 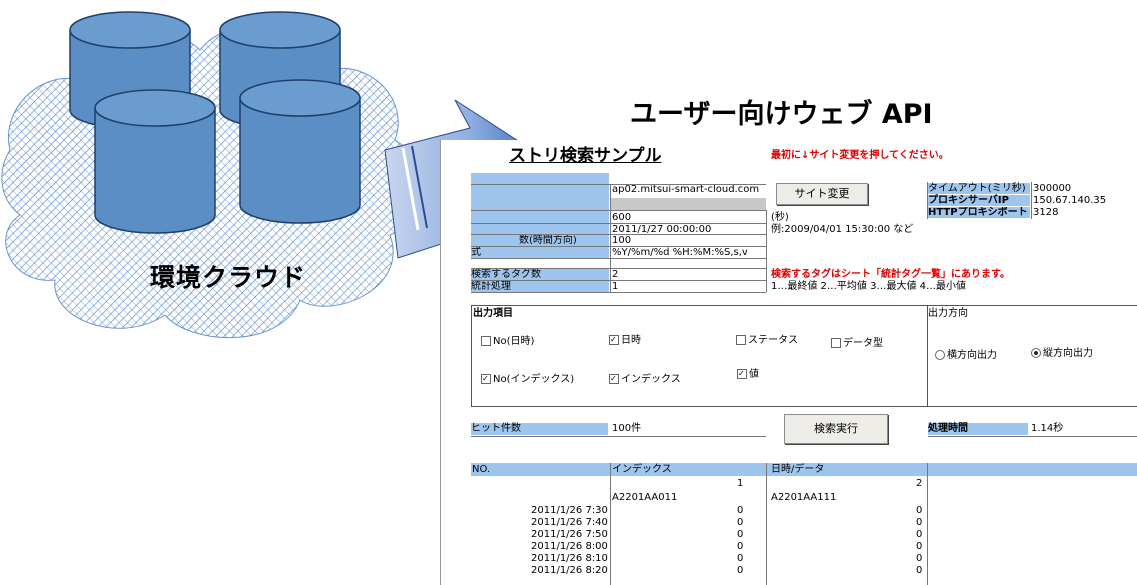 I want to click on opt-datetime: ✓ 日時, so click(x=625, y=341).